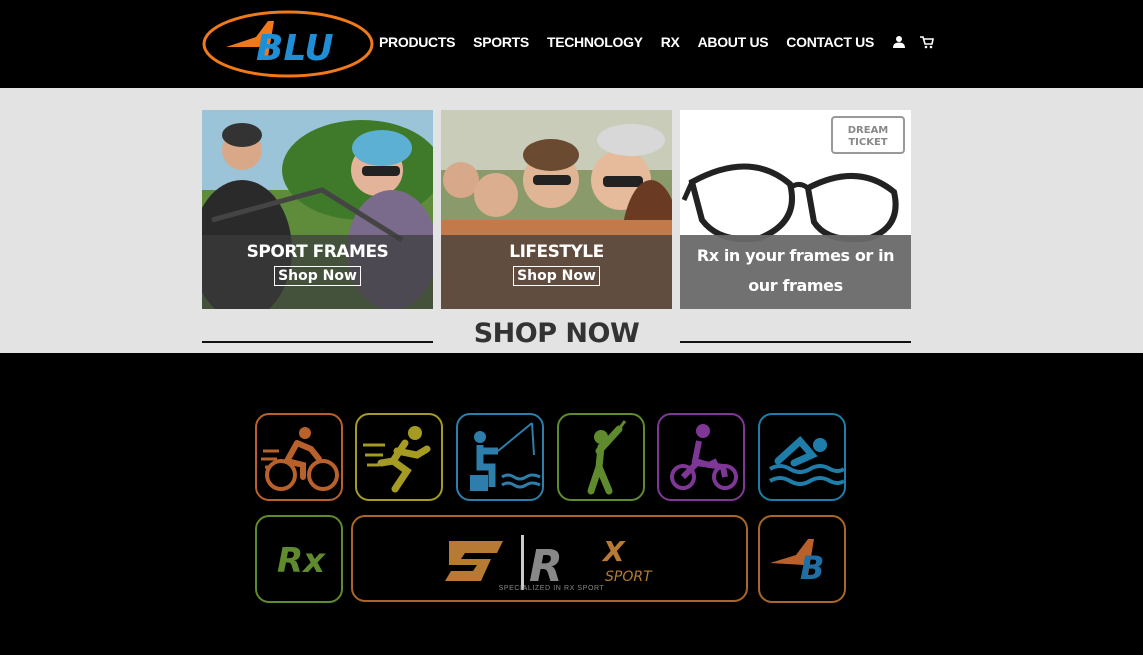  I want to click on srx-sport: SPORT, so click(629, 577).